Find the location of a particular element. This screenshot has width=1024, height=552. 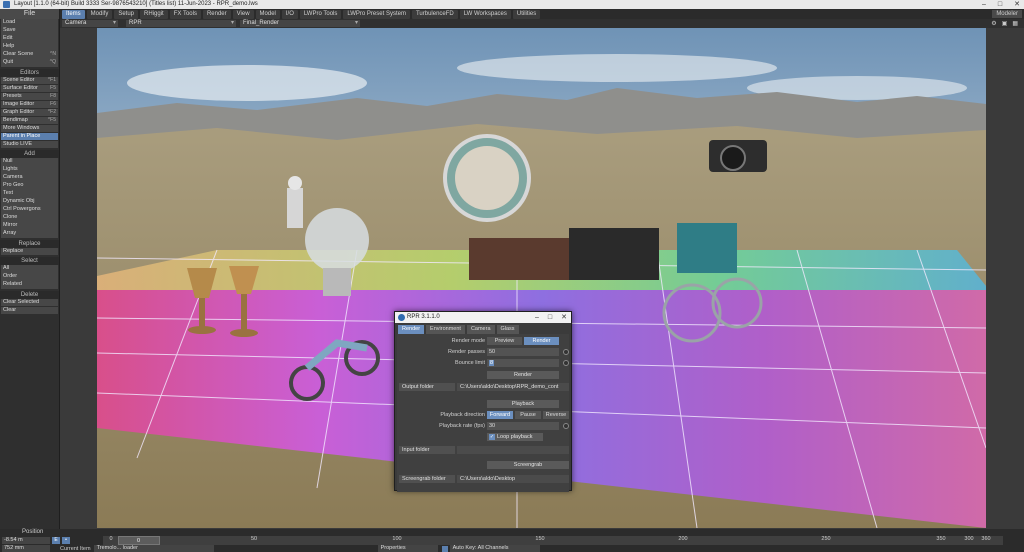

position-field-secondary: 752 mm is located at coordinates (26, 548).